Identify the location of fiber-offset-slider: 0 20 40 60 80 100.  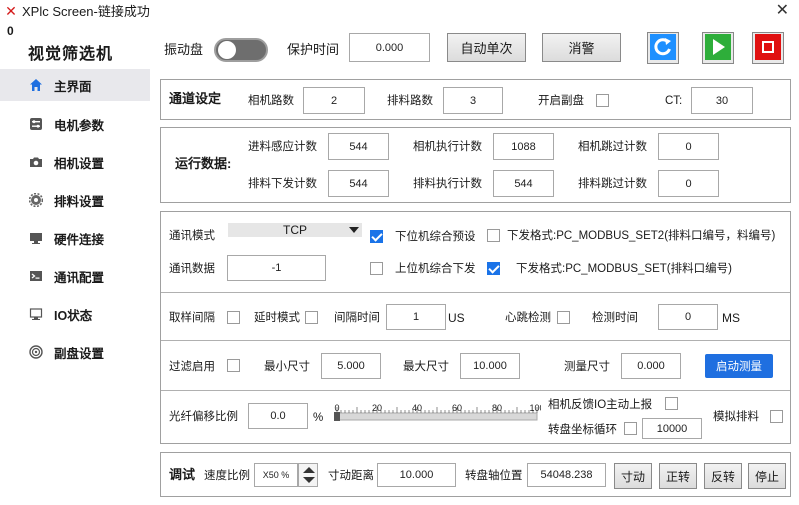
(439, 412).